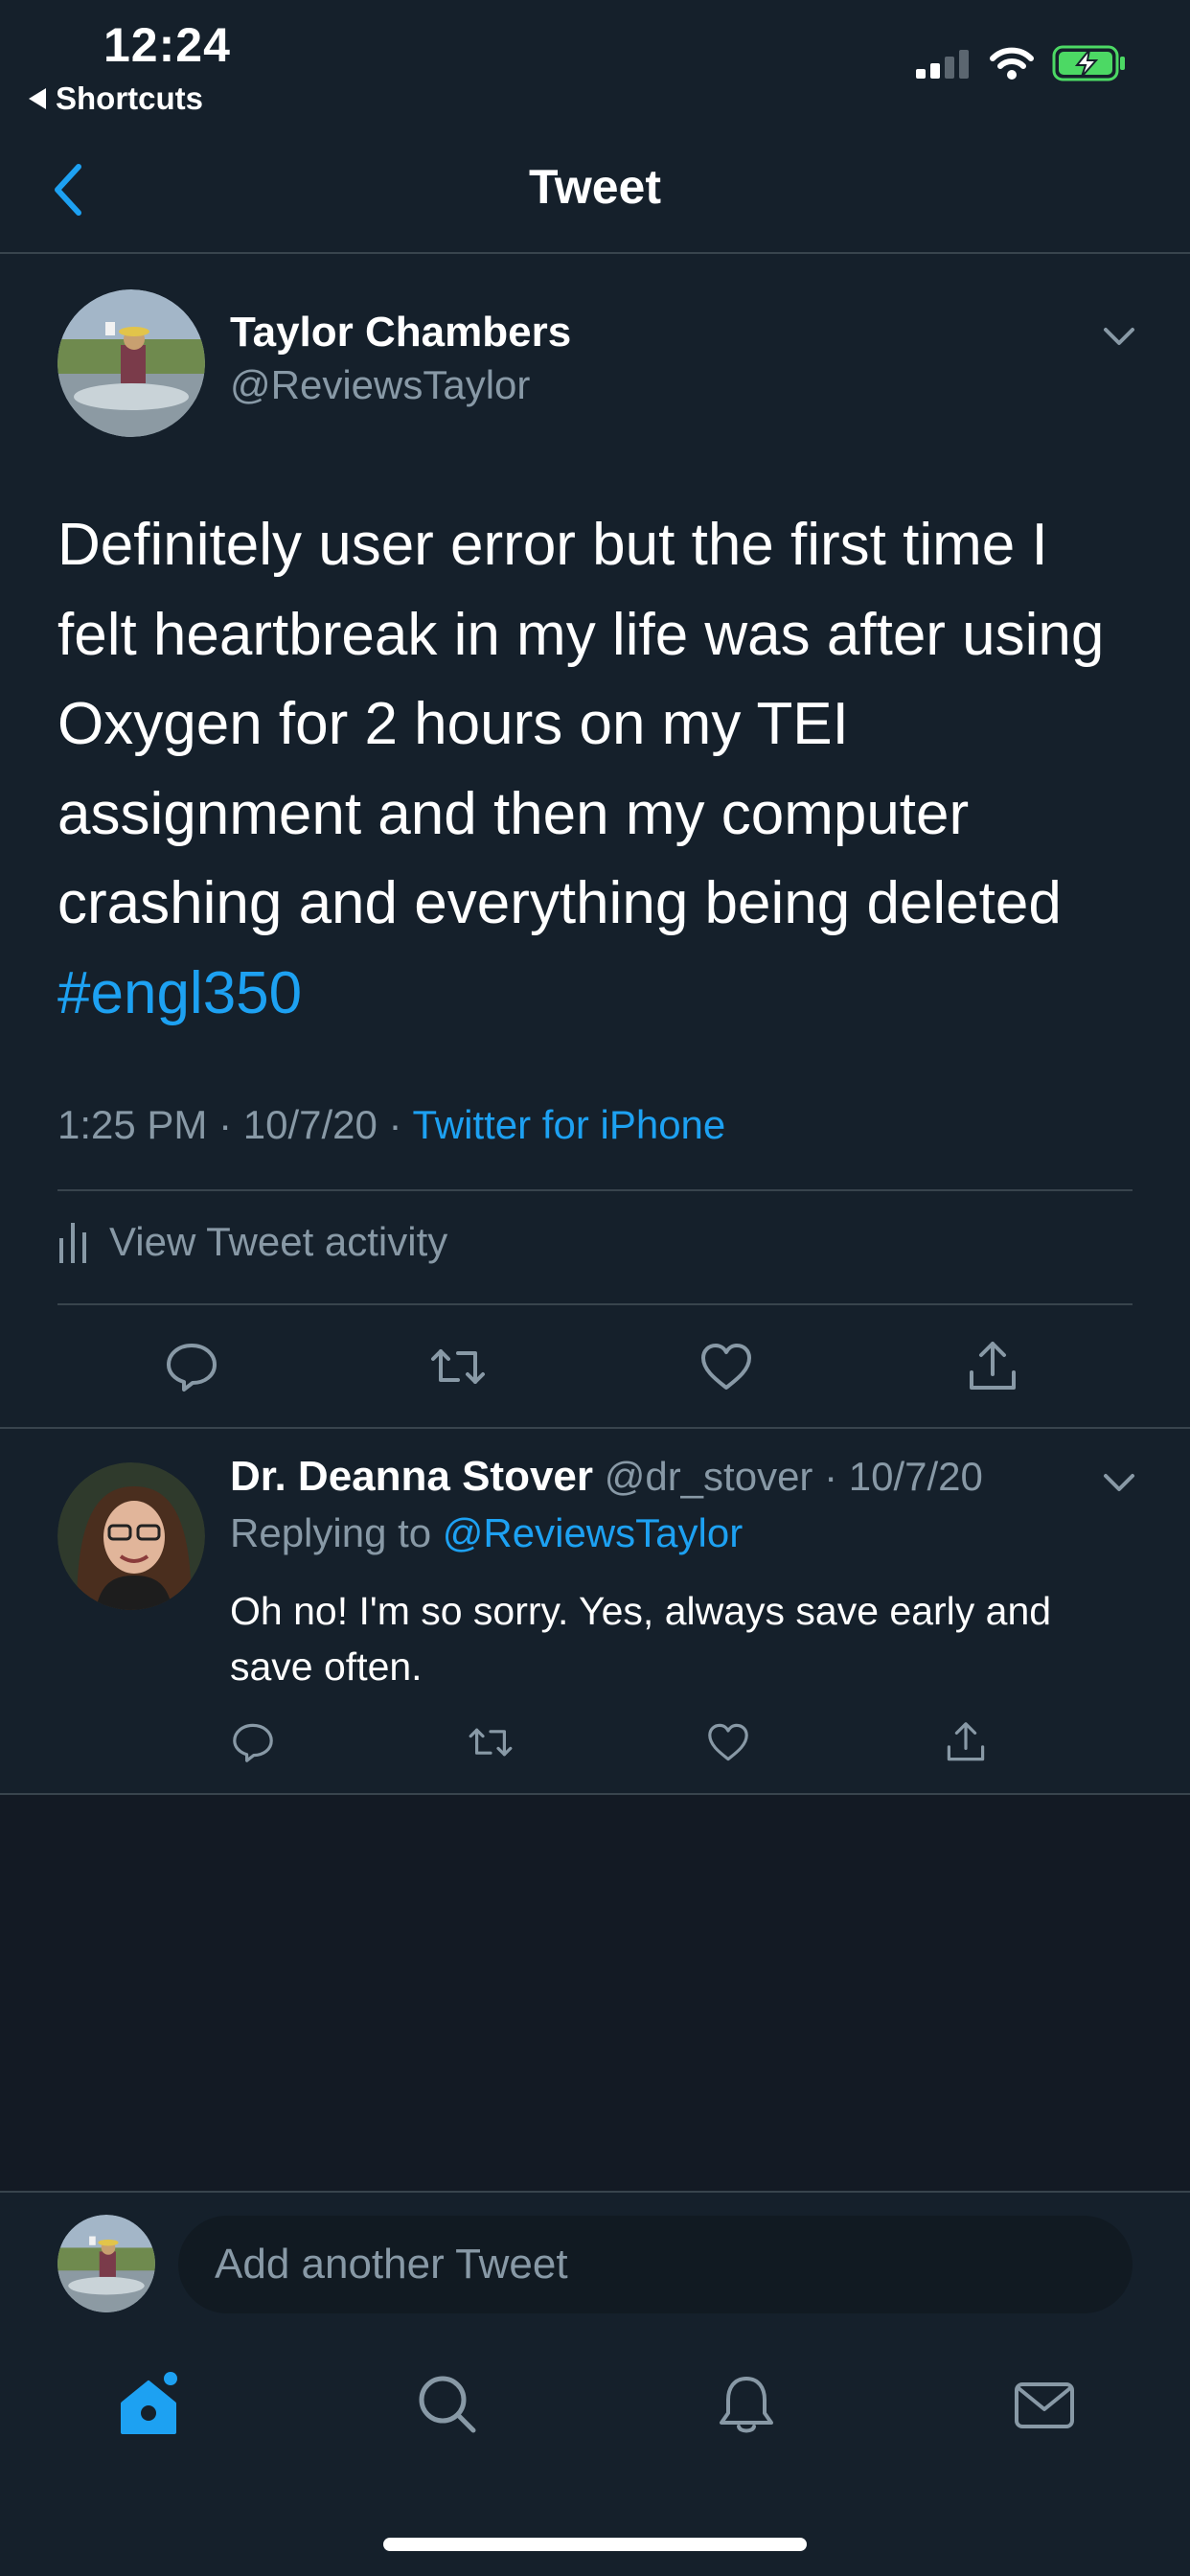 The image size is (1190, 2576). What do you see at coordinates (904, 1476) in the screenshot?
I see `reply-date: · 10/7/20` at bounding box center [904, 1476].